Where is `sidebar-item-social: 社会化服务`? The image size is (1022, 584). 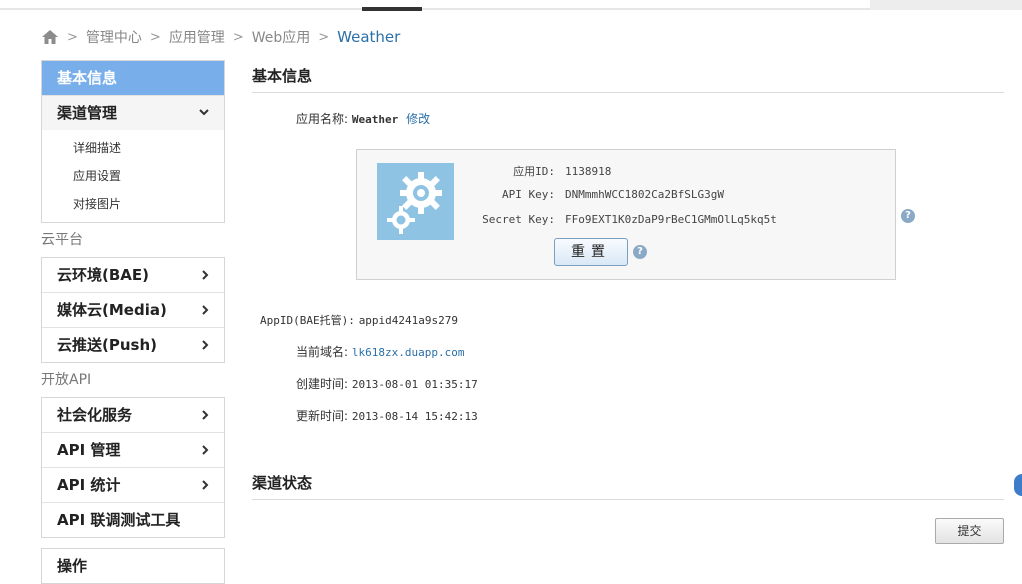 sidebar-item-social: 社会化服务 is located at coordinates (133, 415).